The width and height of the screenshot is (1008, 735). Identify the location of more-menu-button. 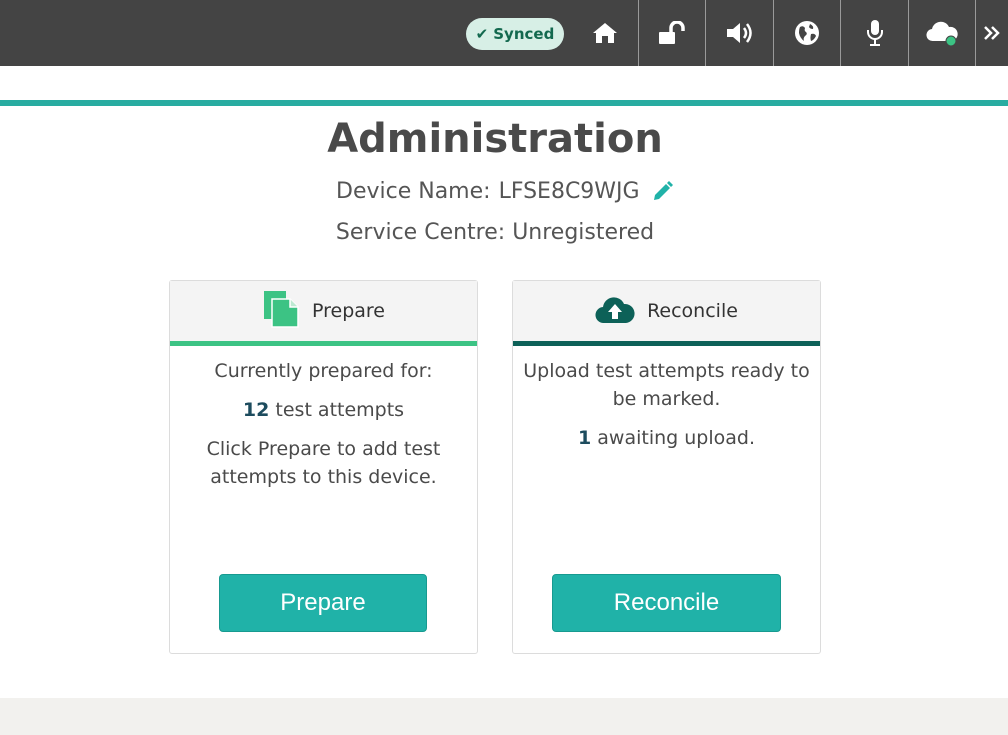
(992, 33).